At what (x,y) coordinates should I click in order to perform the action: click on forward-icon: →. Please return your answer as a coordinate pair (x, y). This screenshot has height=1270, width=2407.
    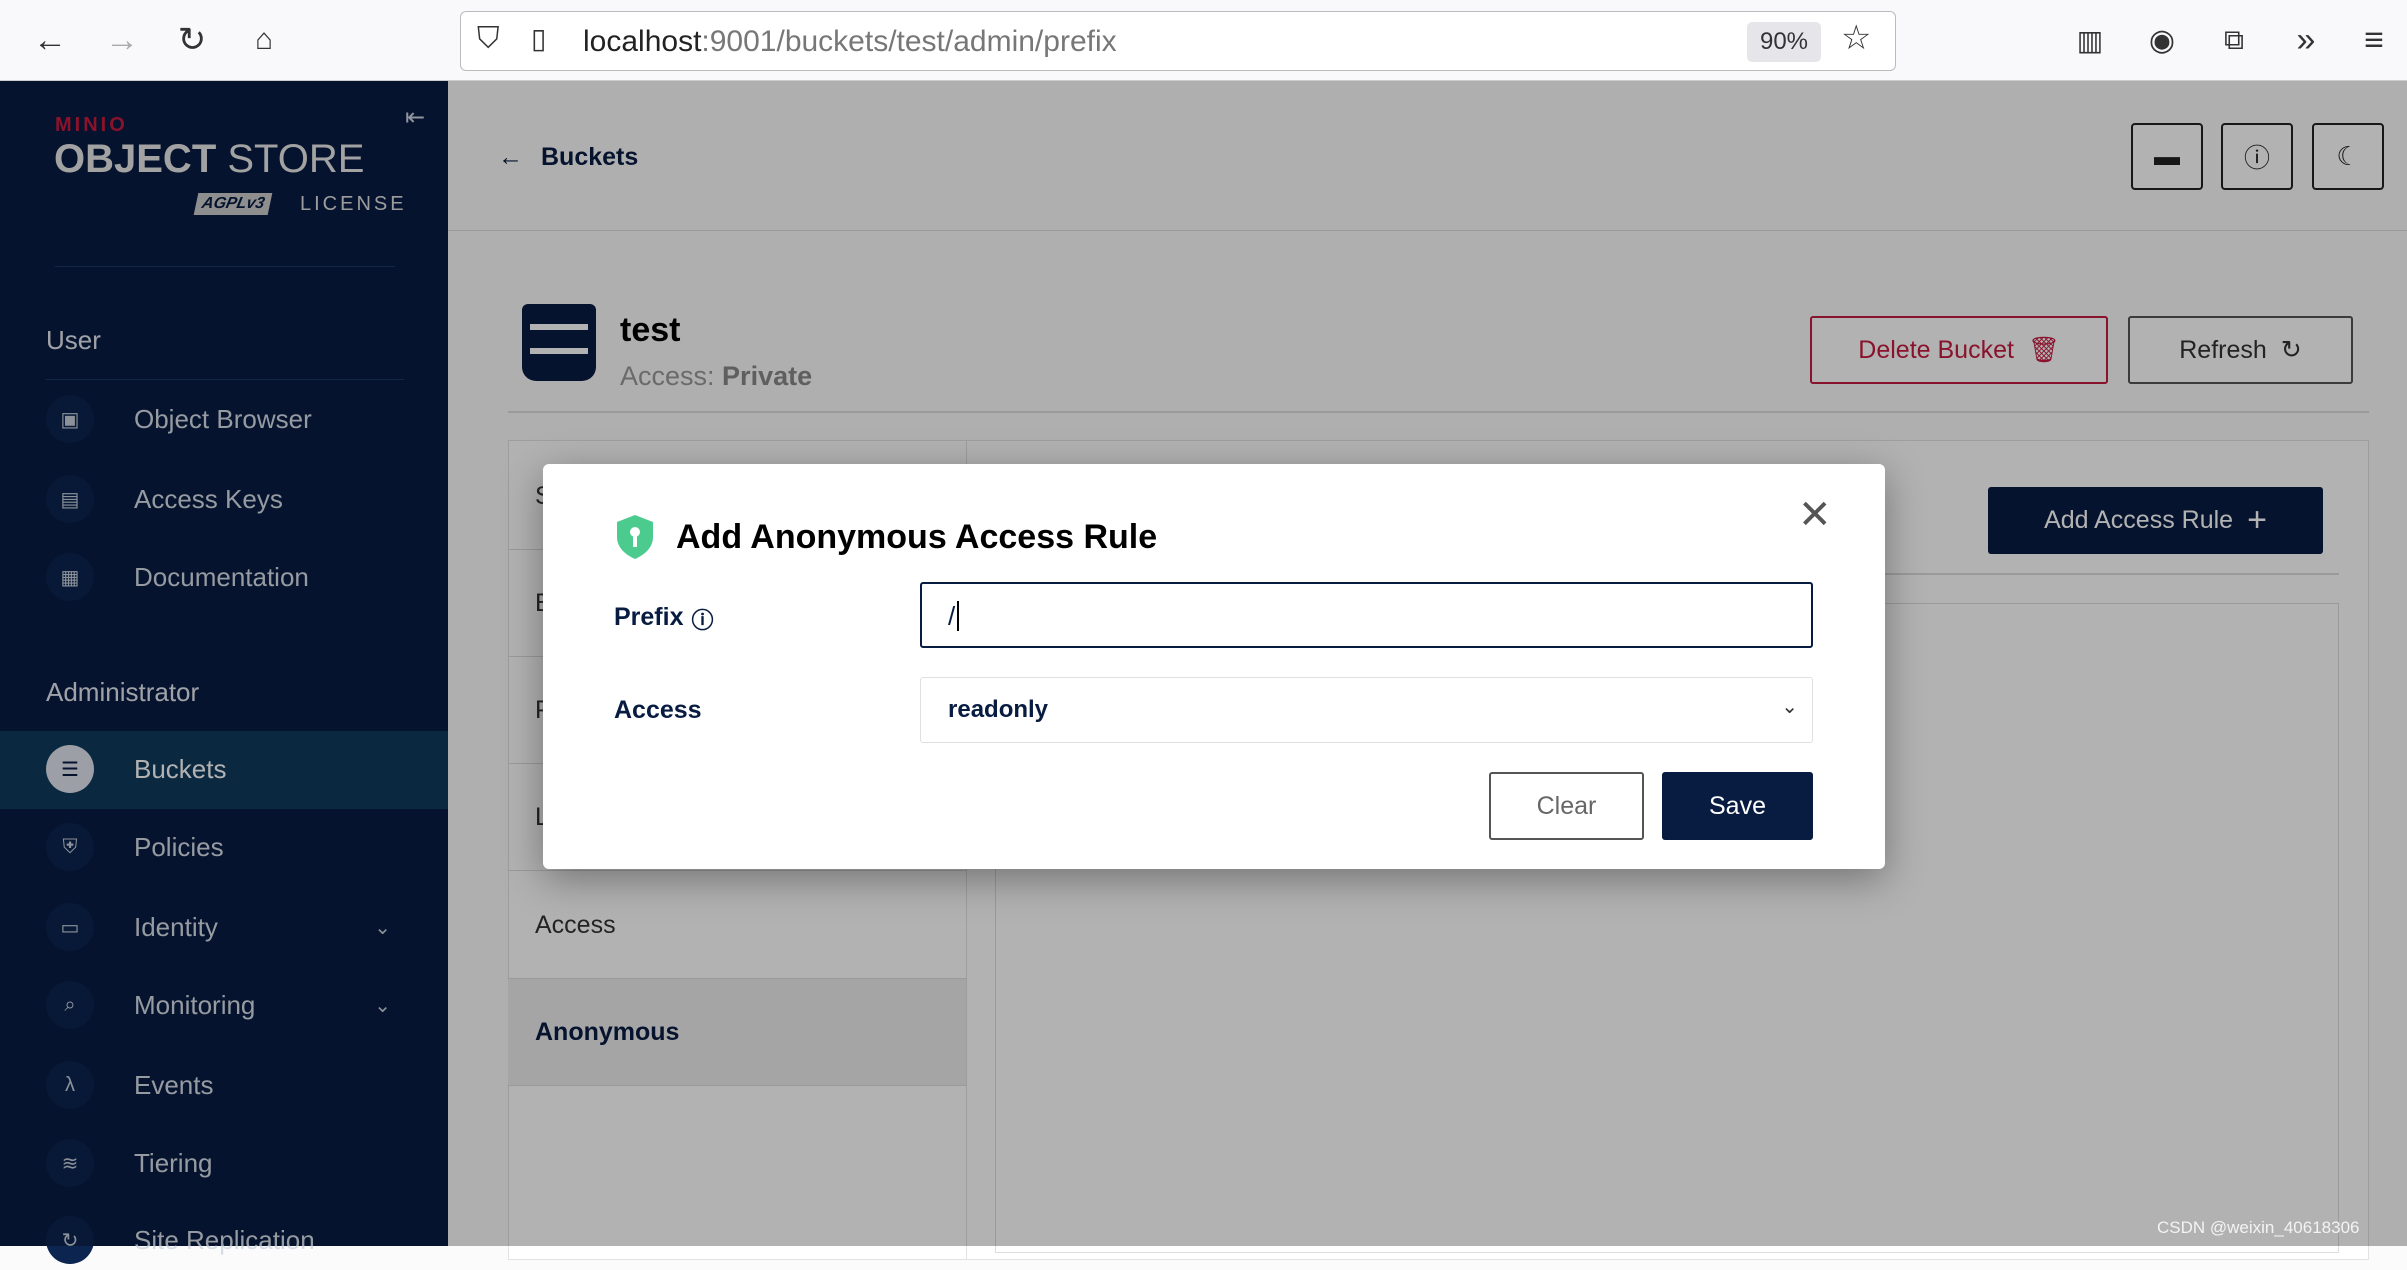
    Looking at the image, I should click on (122, 40).